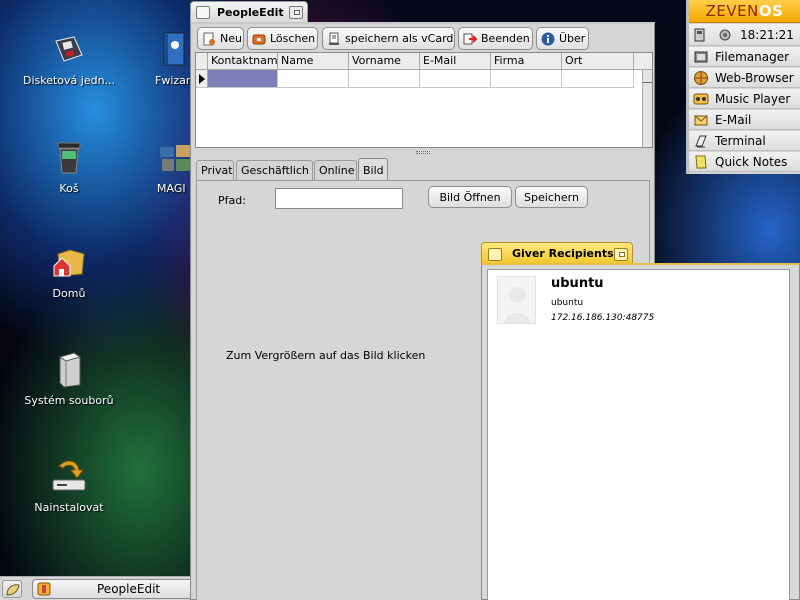 The width and height of the screenshot is (800, 600). What do you see at coordinates (69, 400) in the screenshot?
I see `desktop-icon-label: Systém souborů` at bounding box center [69, 400].